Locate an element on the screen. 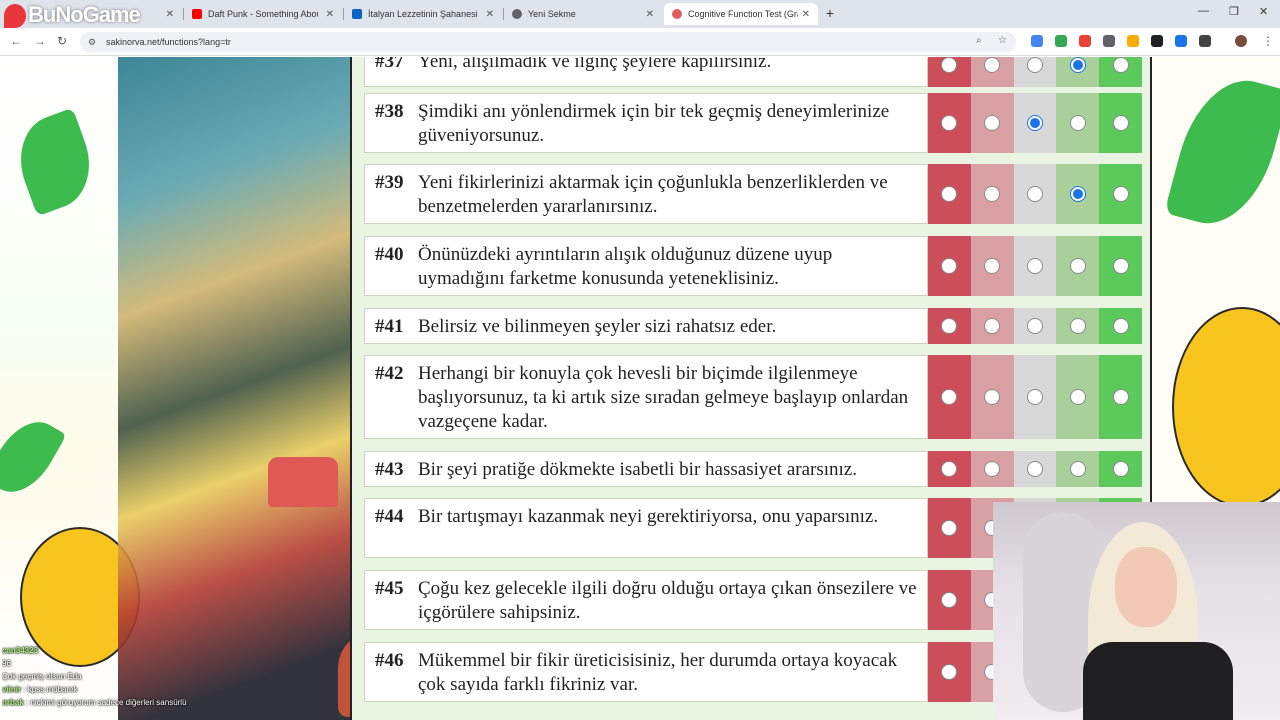 This screenshot has width=1280, height=720. chat-text: 96 is located at coordinates (6, 663).